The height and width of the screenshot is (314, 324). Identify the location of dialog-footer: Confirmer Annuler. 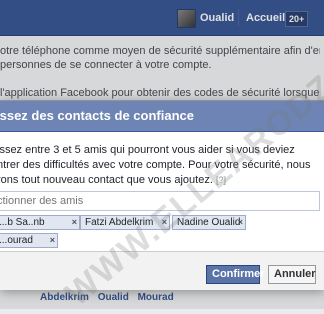
(162, 270).